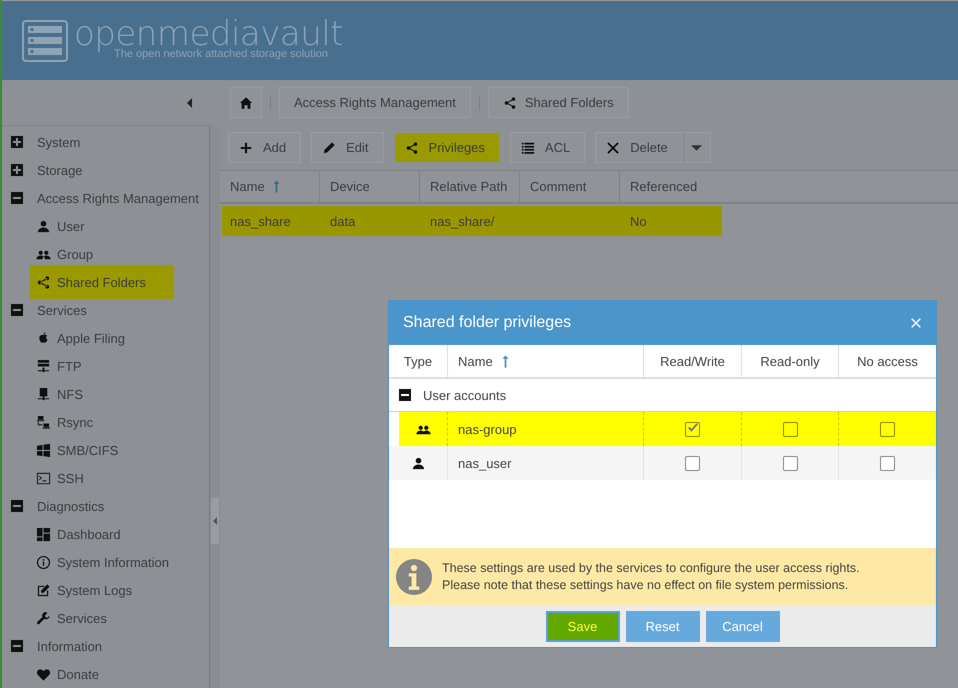  What do you see at coordinates (670, 186) in the screenshot?
I see `column-header: Referenced` at bounding box center [670, 186].